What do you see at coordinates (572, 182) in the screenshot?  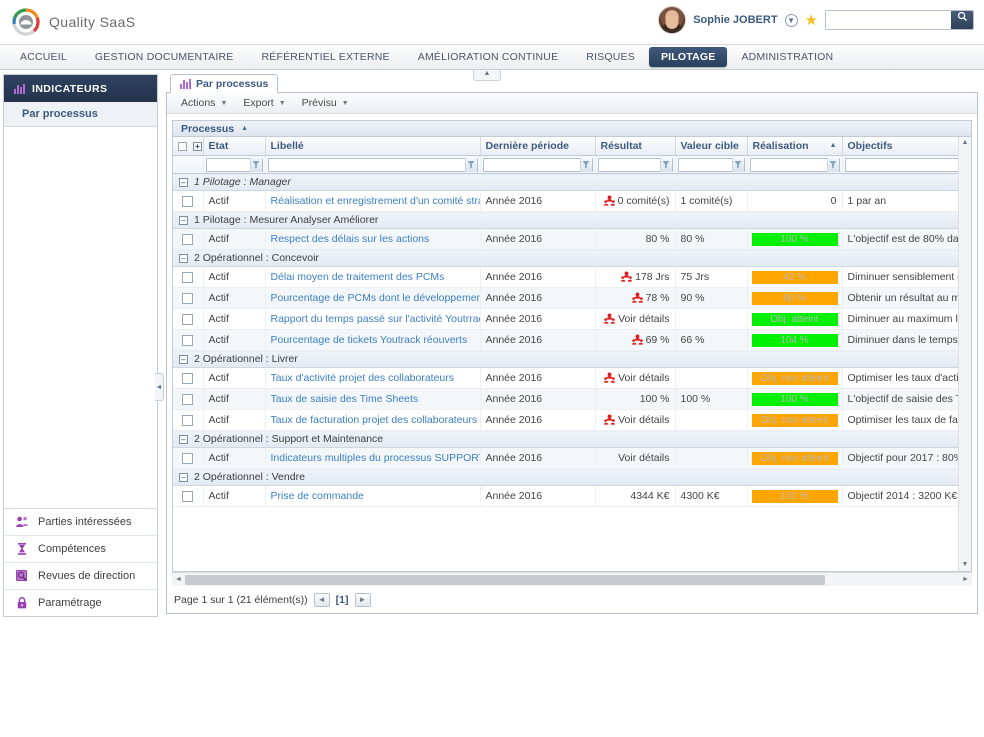 I see `group-header-row: –1 Pilotage : Manager` at bounding box center [572, 182].